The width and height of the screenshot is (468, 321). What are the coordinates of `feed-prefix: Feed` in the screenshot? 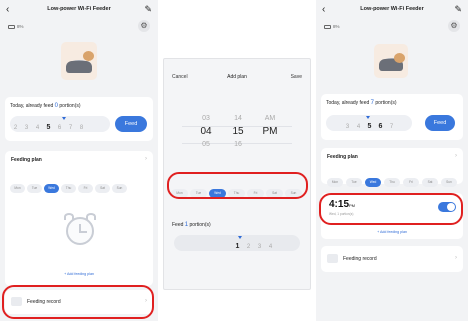 It's located at (178, 225).